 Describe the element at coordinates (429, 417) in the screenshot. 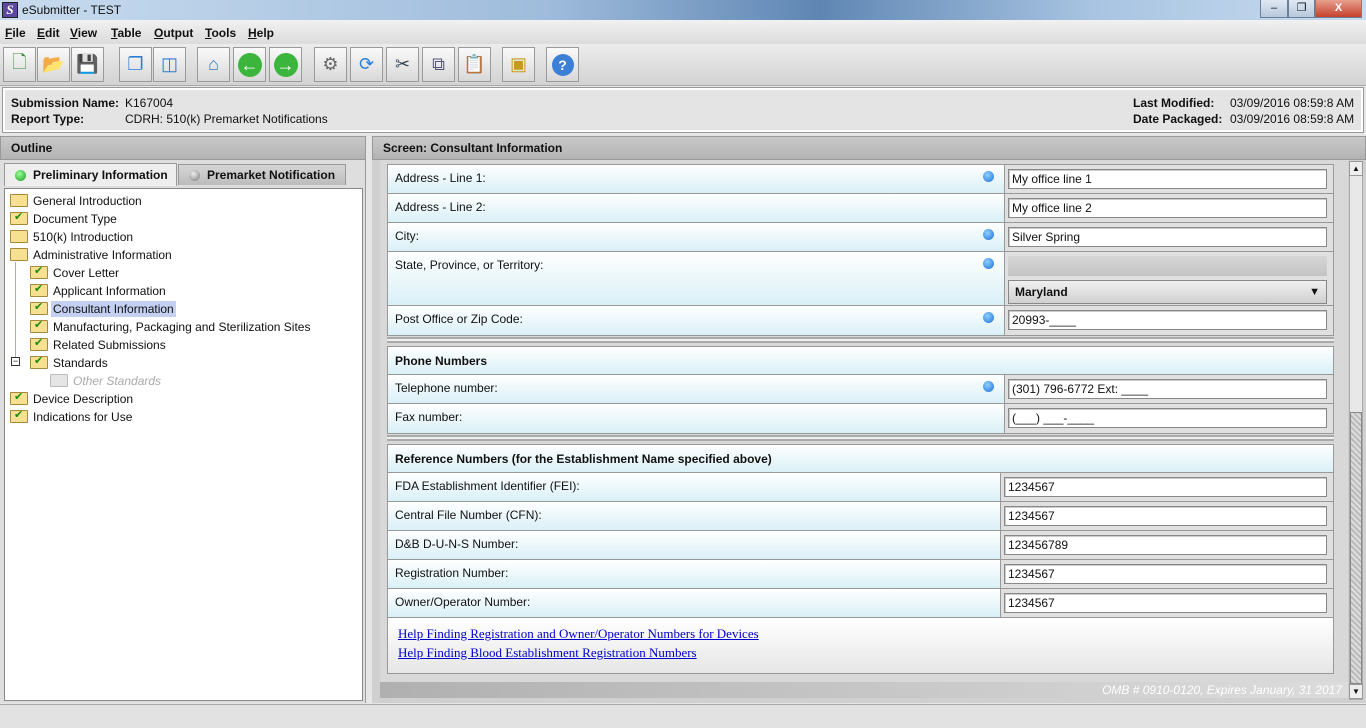

I see `field-label: Fax number:` at that location.